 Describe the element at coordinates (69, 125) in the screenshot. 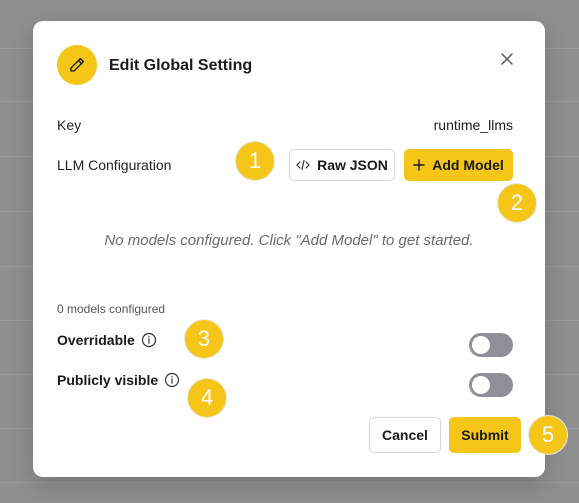

I see `key-label: Key` at that location.